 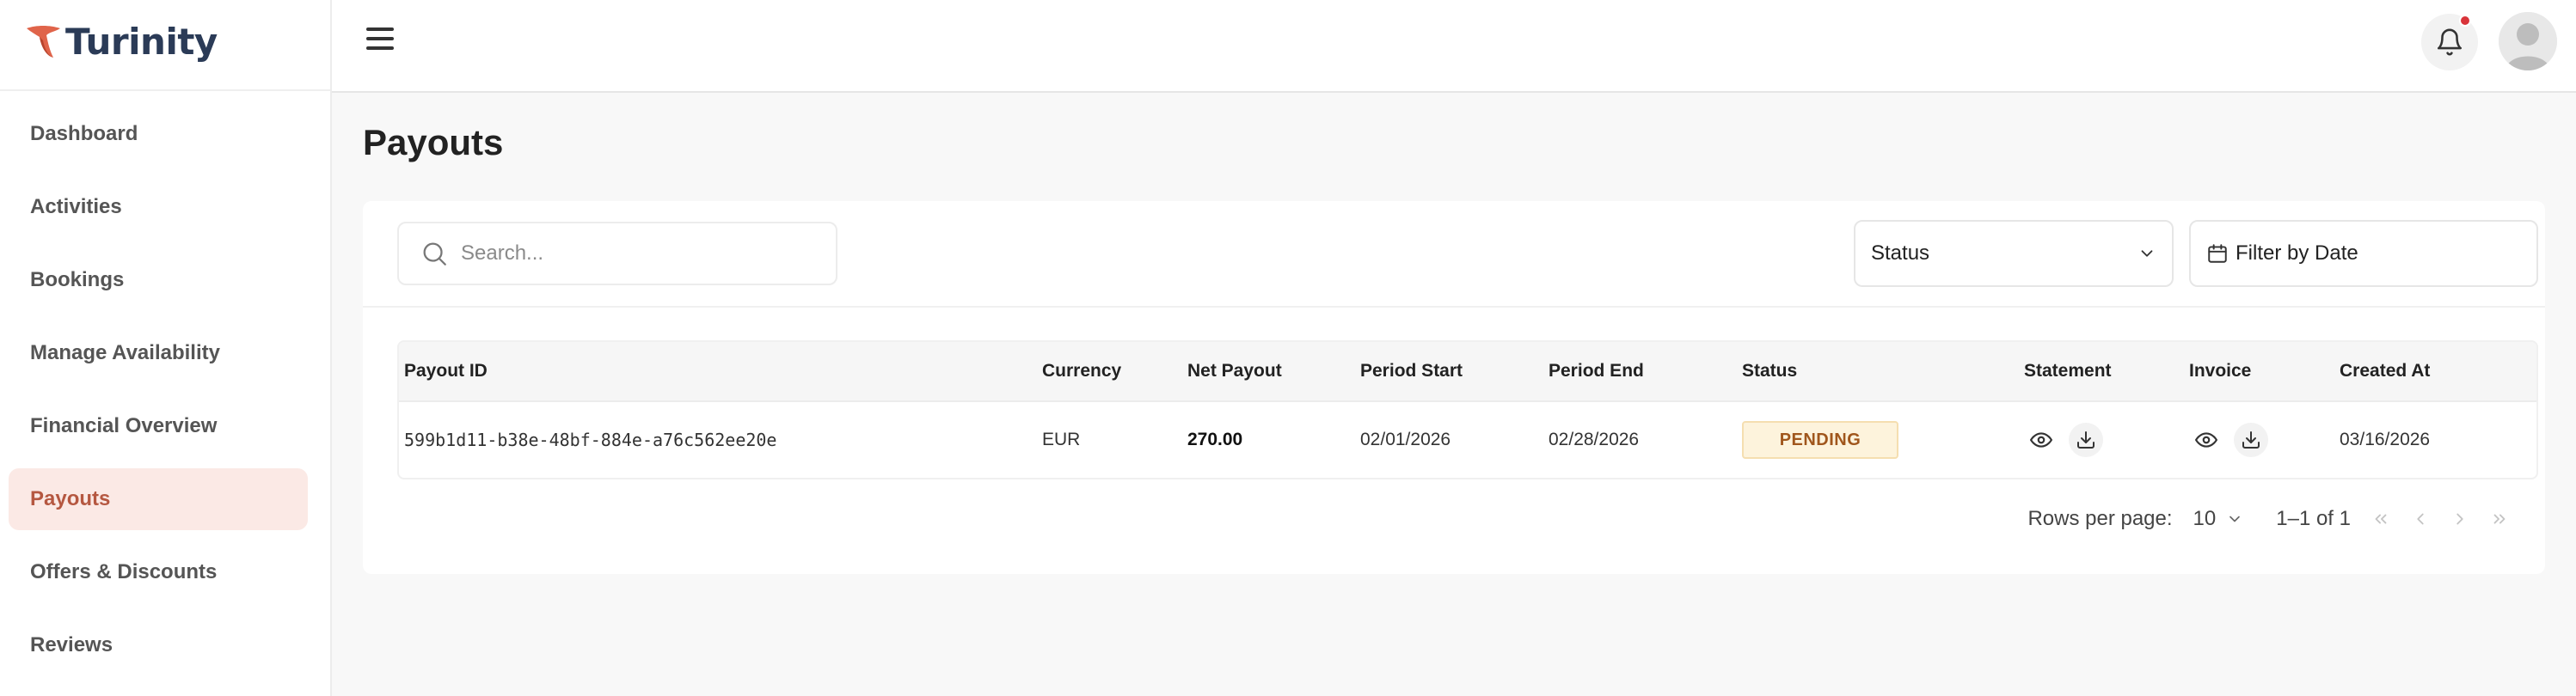 I want to click on currency-cell: EUR, so click(x=1061, y=439).